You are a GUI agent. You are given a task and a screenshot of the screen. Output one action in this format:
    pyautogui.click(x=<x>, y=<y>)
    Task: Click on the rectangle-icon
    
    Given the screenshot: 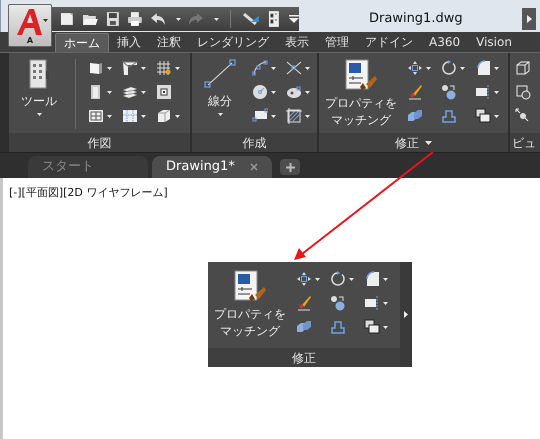 What is the action you would take?
    pyautogui.click(x=260, y=116)
    